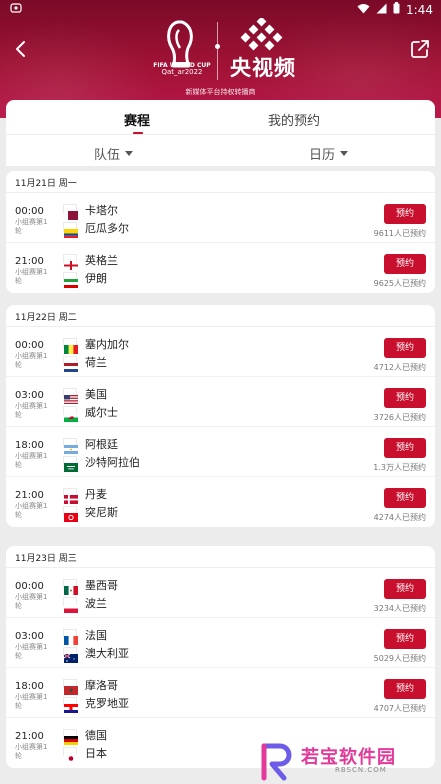 The image size is (441, 784). What do you see at coordinates (261, 34) in the screenshot?
I see `cctv-logo-icon` at bounding box center [261, 34].